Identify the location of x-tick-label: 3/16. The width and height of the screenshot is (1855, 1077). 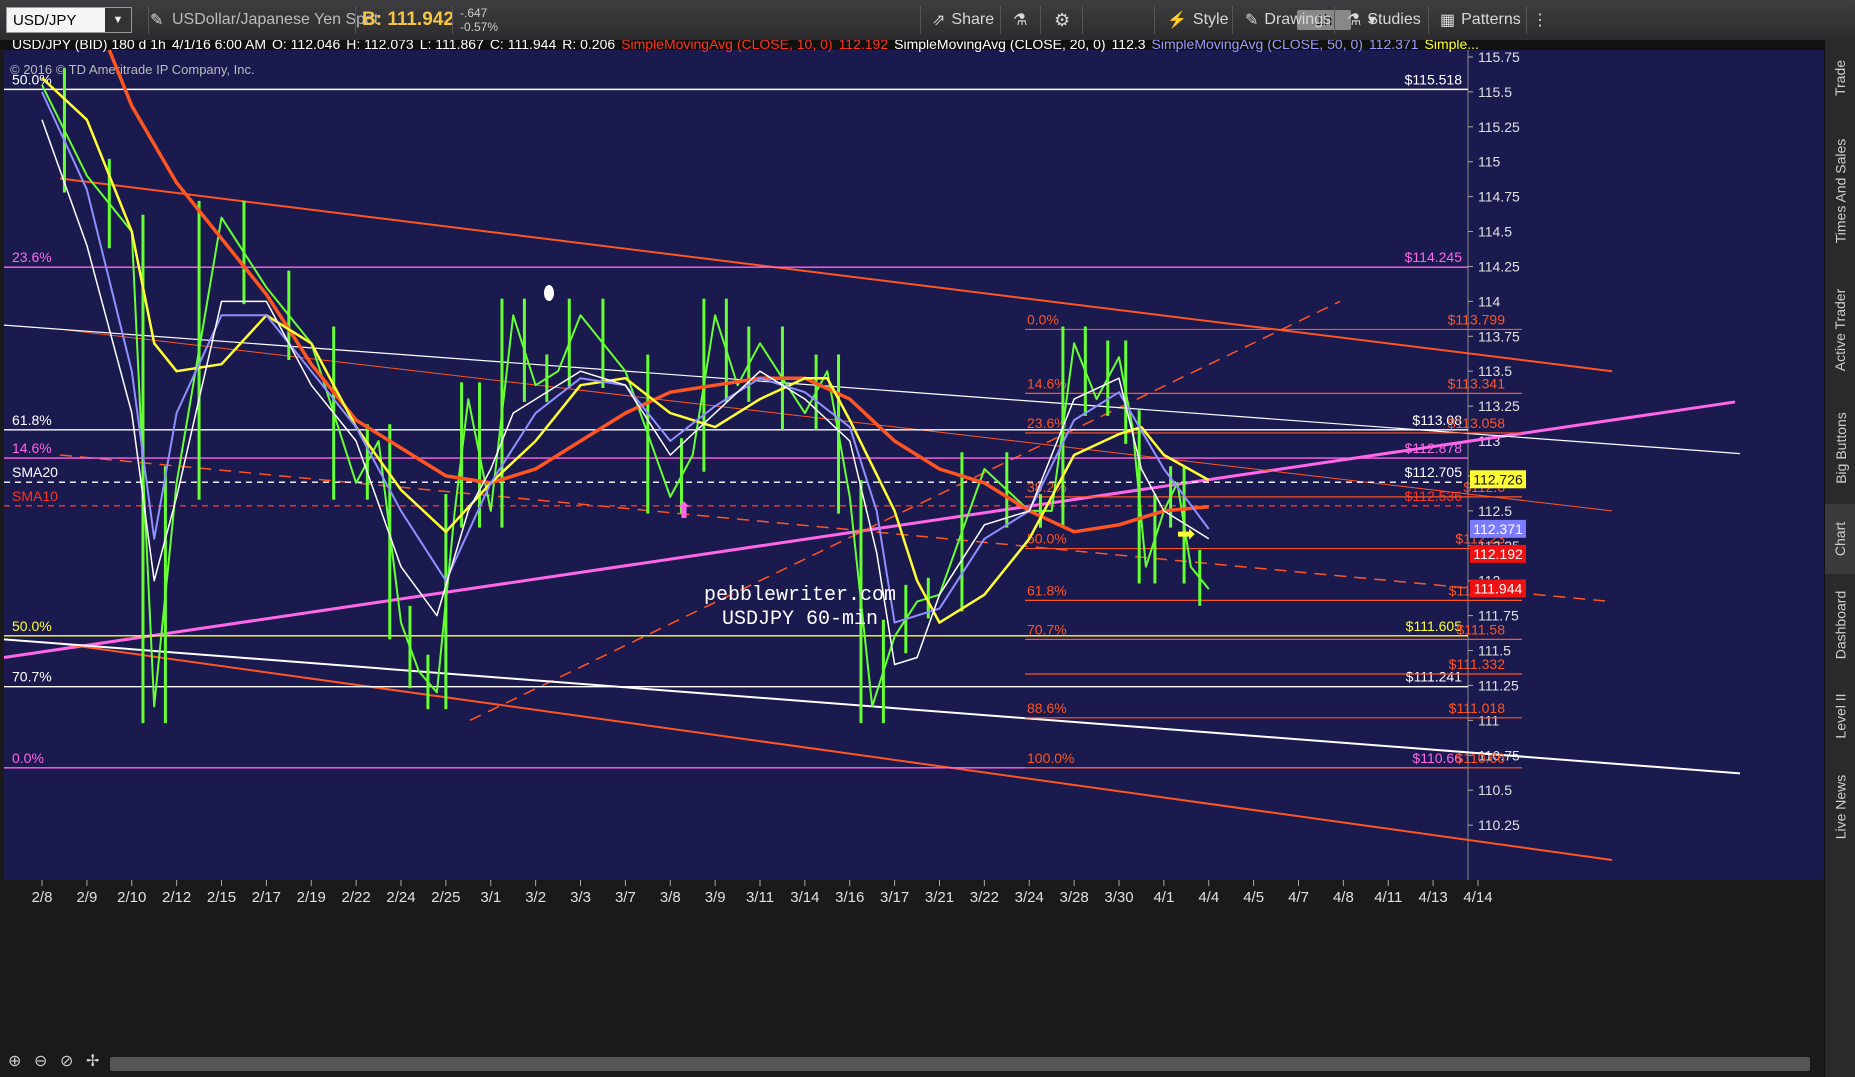
(849, 897).